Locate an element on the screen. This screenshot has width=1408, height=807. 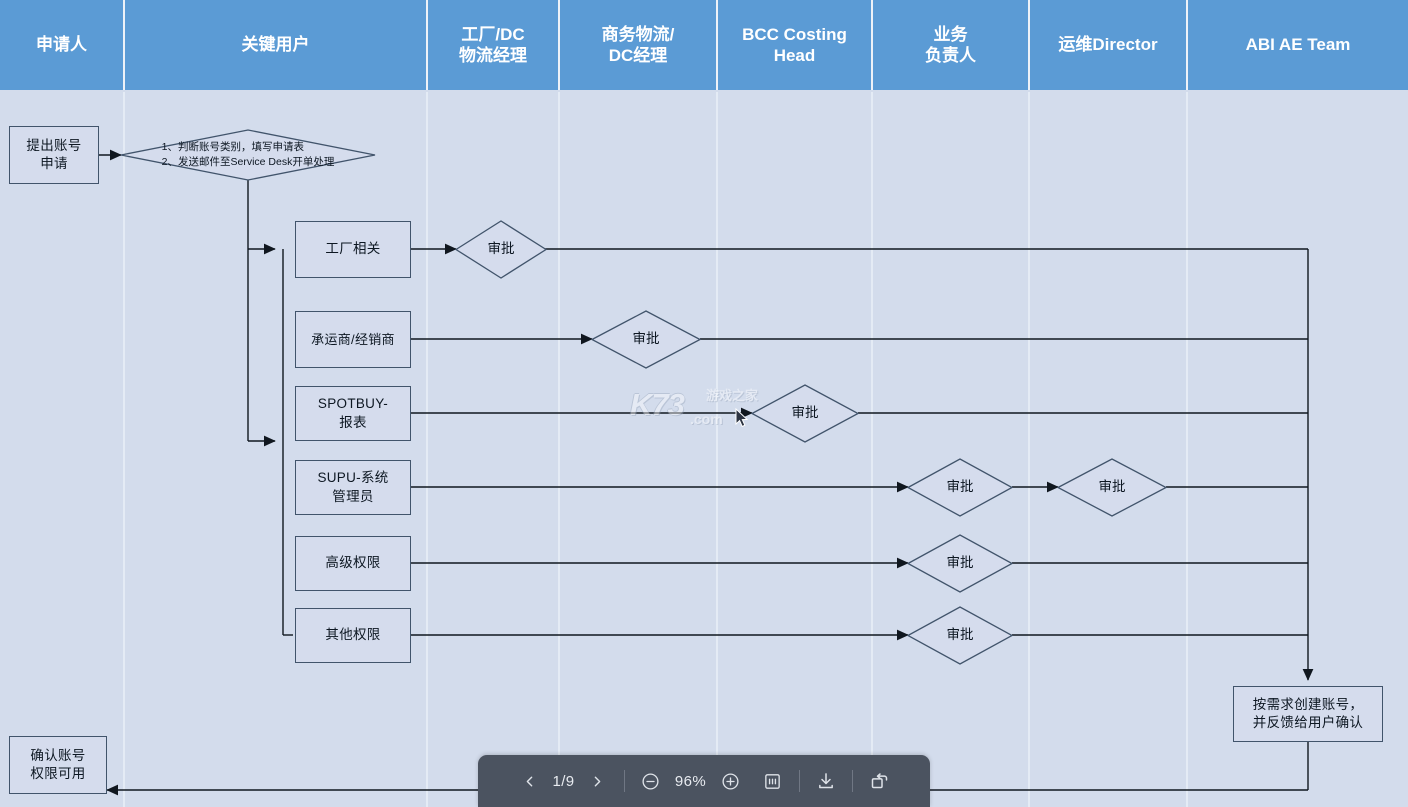
lane-column-business-owner is located at coordinates (951, 449).